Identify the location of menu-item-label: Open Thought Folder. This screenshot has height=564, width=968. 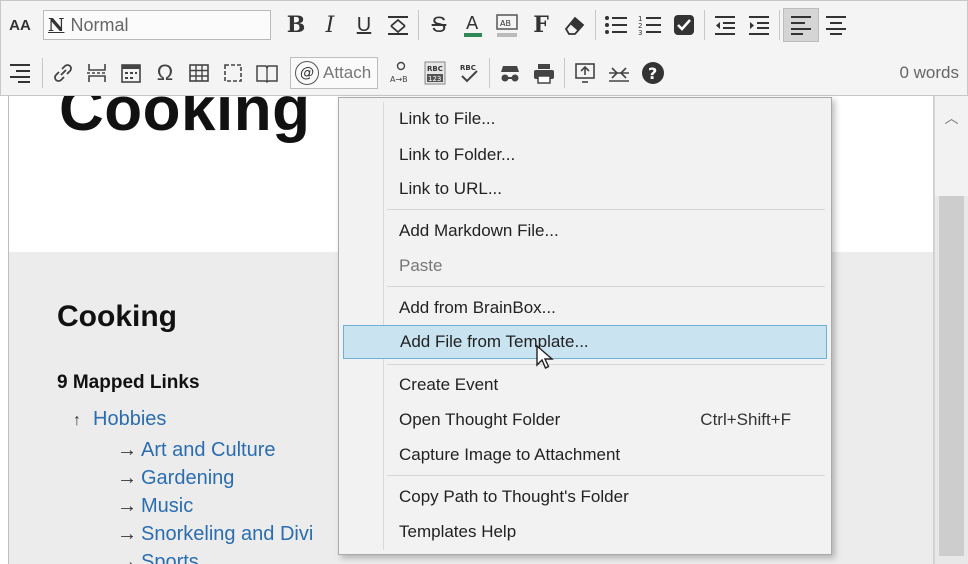
(480, 419).